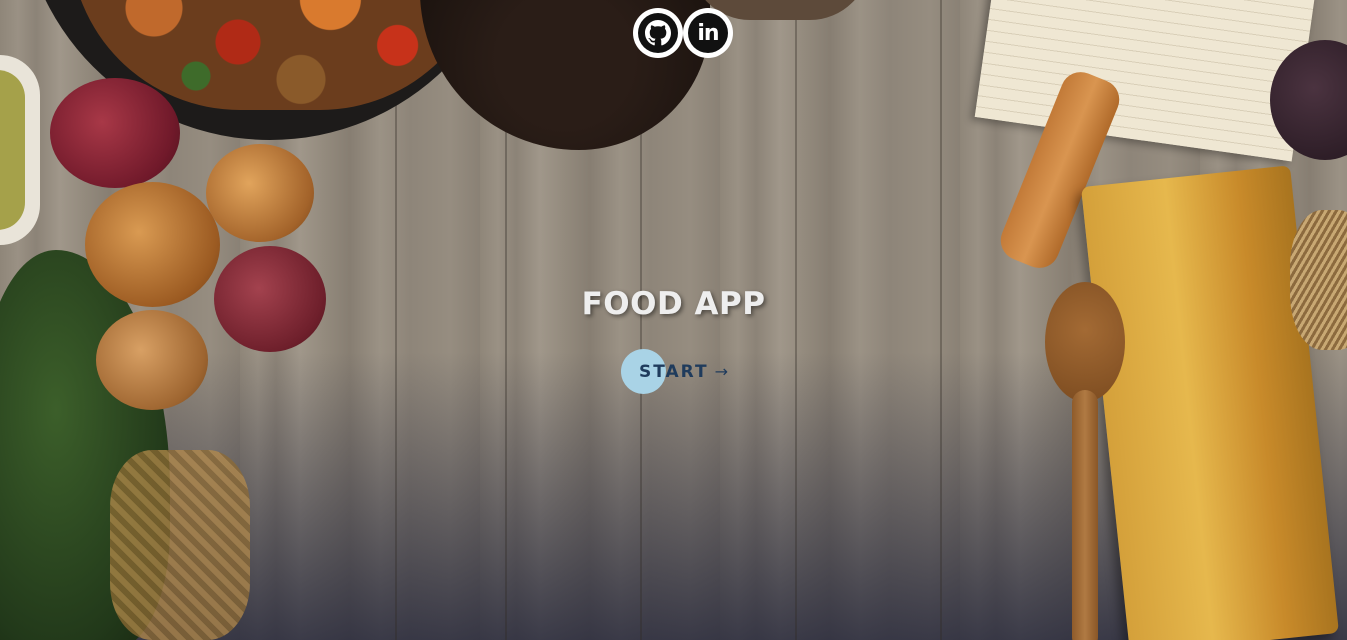  Describe the element at coordinates (1145, 81) in the screenshot. I see `recipe-notebook-image` at that location.